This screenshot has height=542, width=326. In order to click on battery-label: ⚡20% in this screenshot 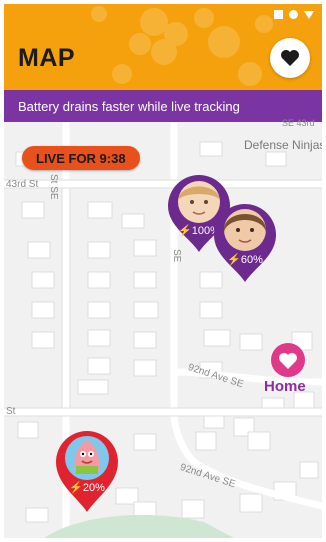, I will do `click(87, 488)`.